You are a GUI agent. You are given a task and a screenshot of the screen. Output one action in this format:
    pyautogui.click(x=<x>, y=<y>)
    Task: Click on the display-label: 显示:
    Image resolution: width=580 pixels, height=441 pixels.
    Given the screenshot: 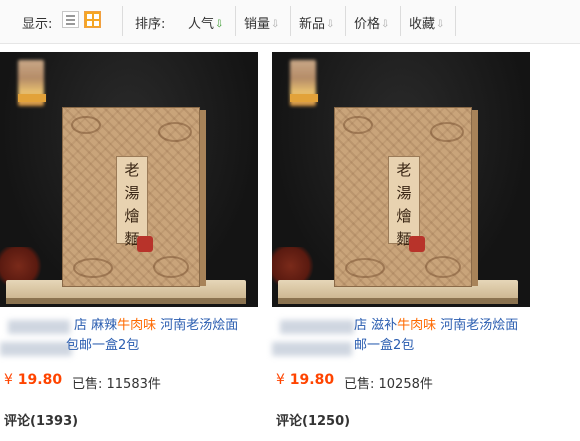 What is the action you would take?
    pyautogui.click(x=37, y=24)
    